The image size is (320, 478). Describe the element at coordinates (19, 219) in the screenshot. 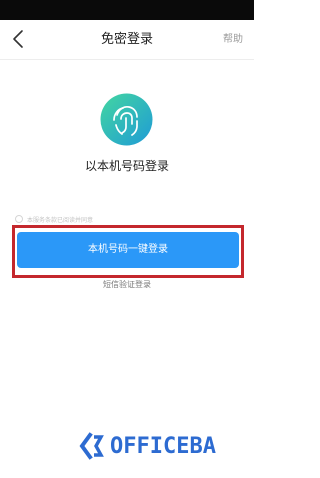

I see `agreement-checkbox` at that location.